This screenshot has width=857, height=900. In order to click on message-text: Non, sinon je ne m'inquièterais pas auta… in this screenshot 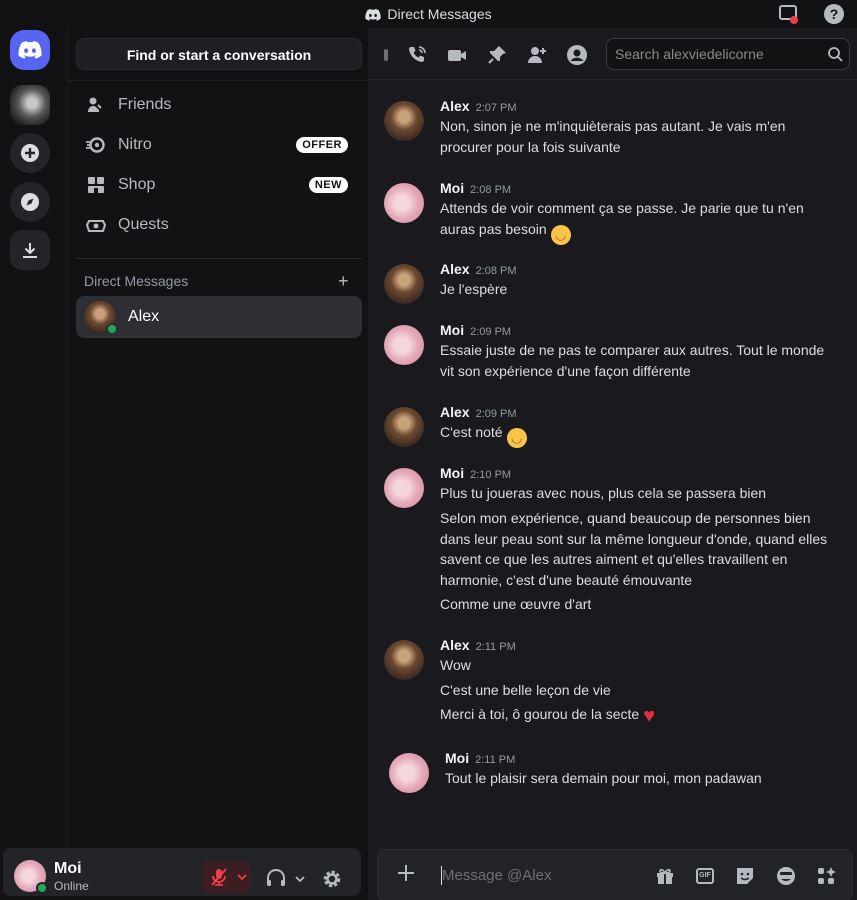, I will do `click(613, 136)`.